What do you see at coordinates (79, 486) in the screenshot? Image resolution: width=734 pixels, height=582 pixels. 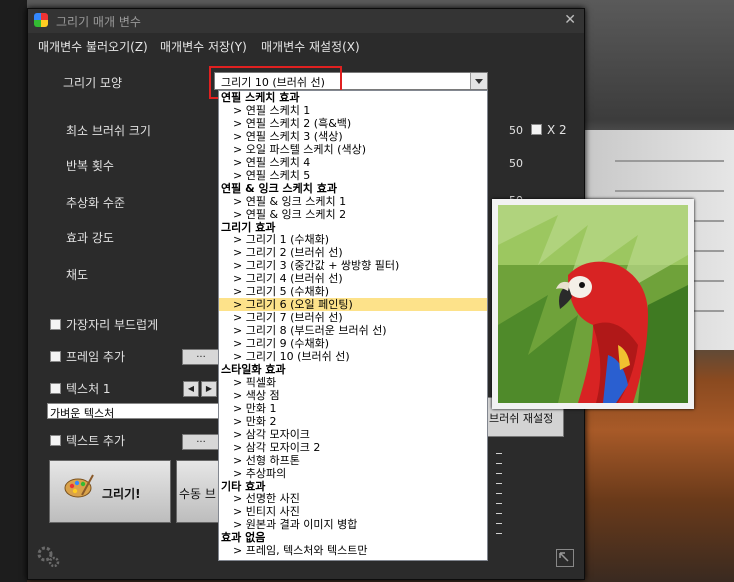 I see `palette-icon` at bounding box center [79, 486].